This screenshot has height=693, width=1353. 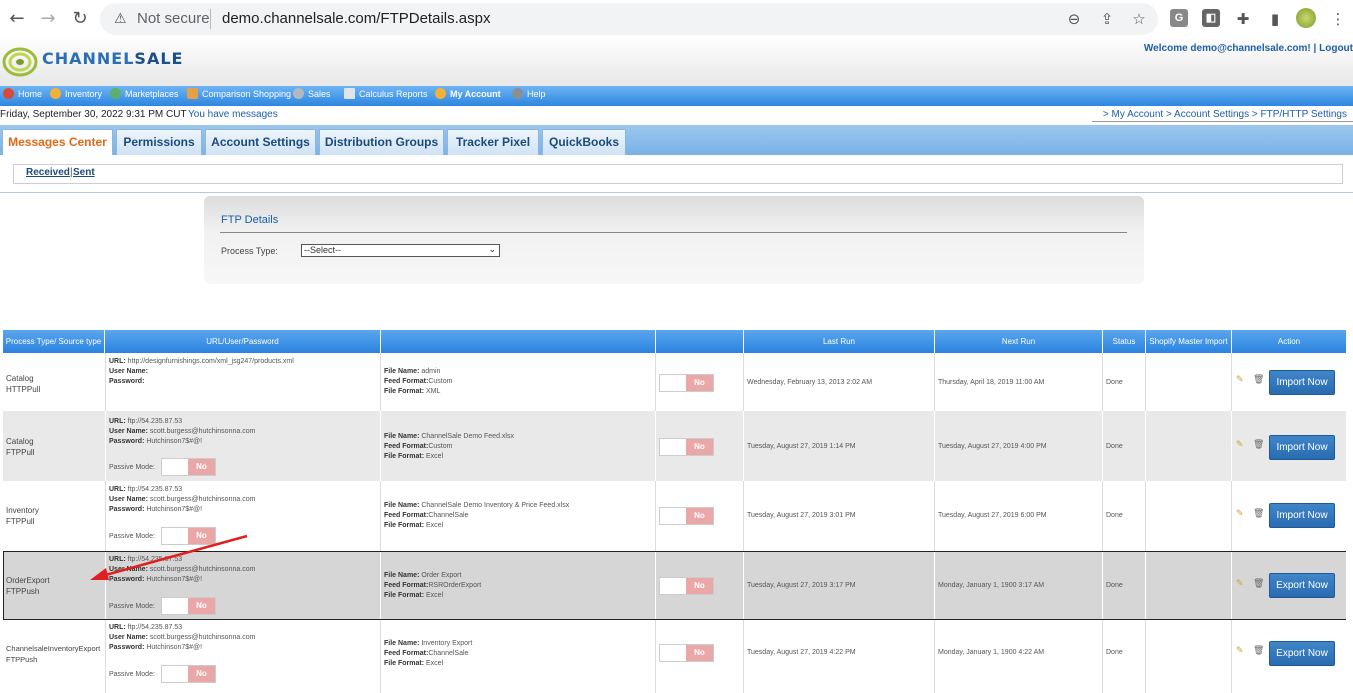 I want to click on menu-help: Help, so click(x=529, y=93).